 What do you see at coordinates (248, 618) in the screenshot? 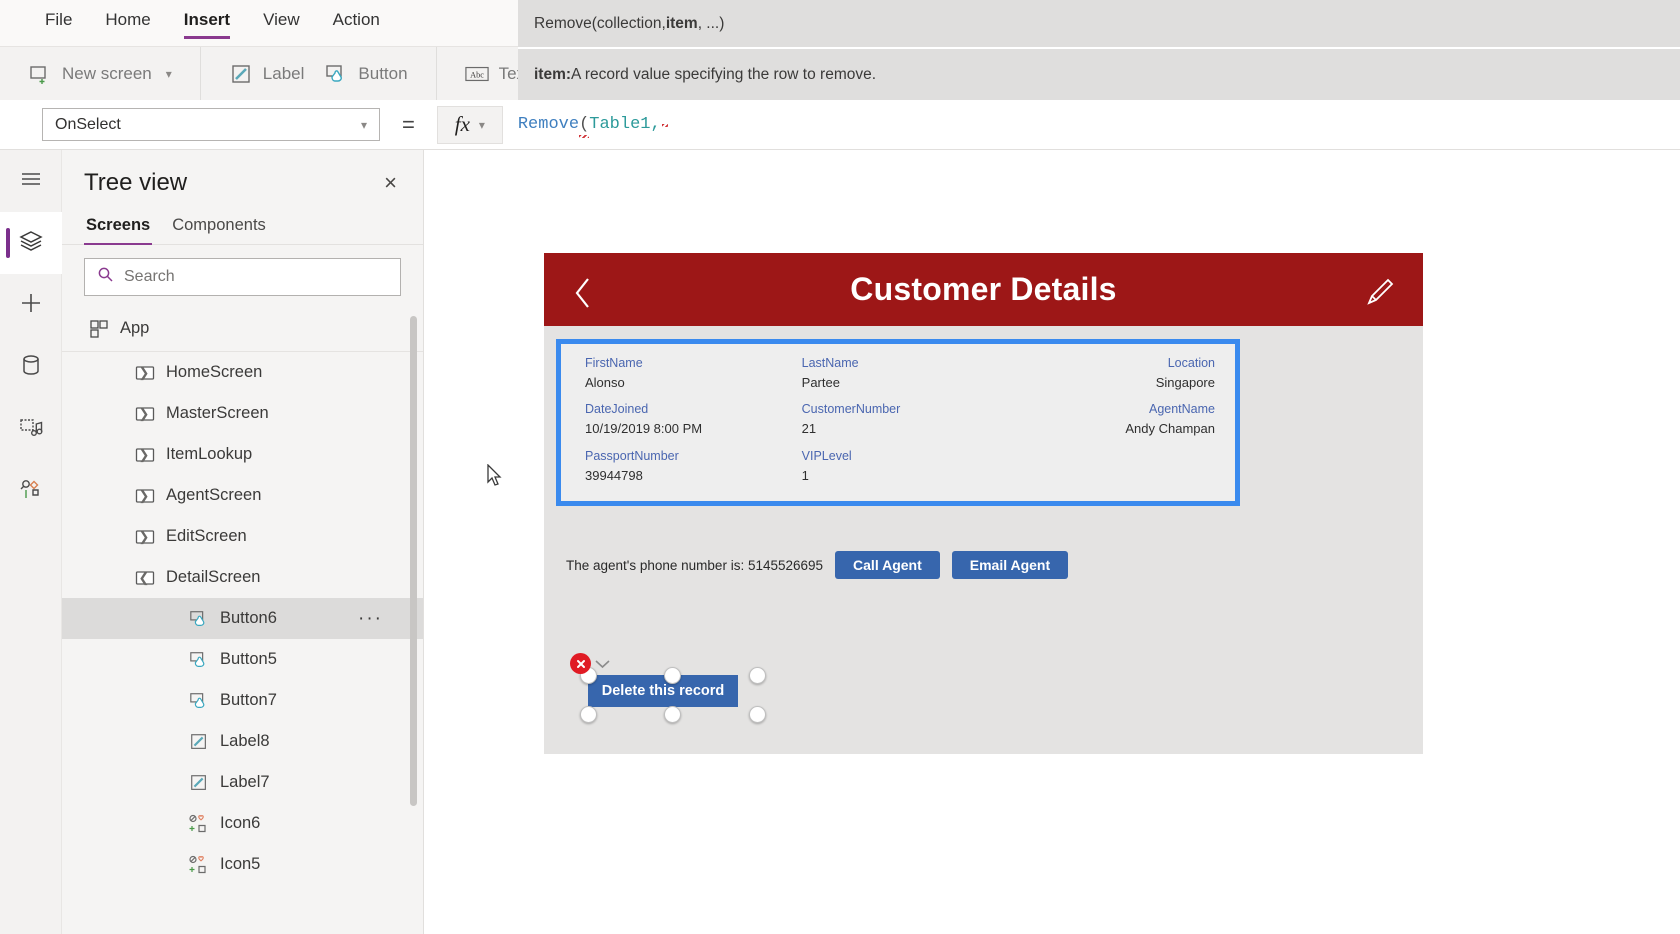
I see `tree-item-label: Button6` at bounding box center [248, 618].